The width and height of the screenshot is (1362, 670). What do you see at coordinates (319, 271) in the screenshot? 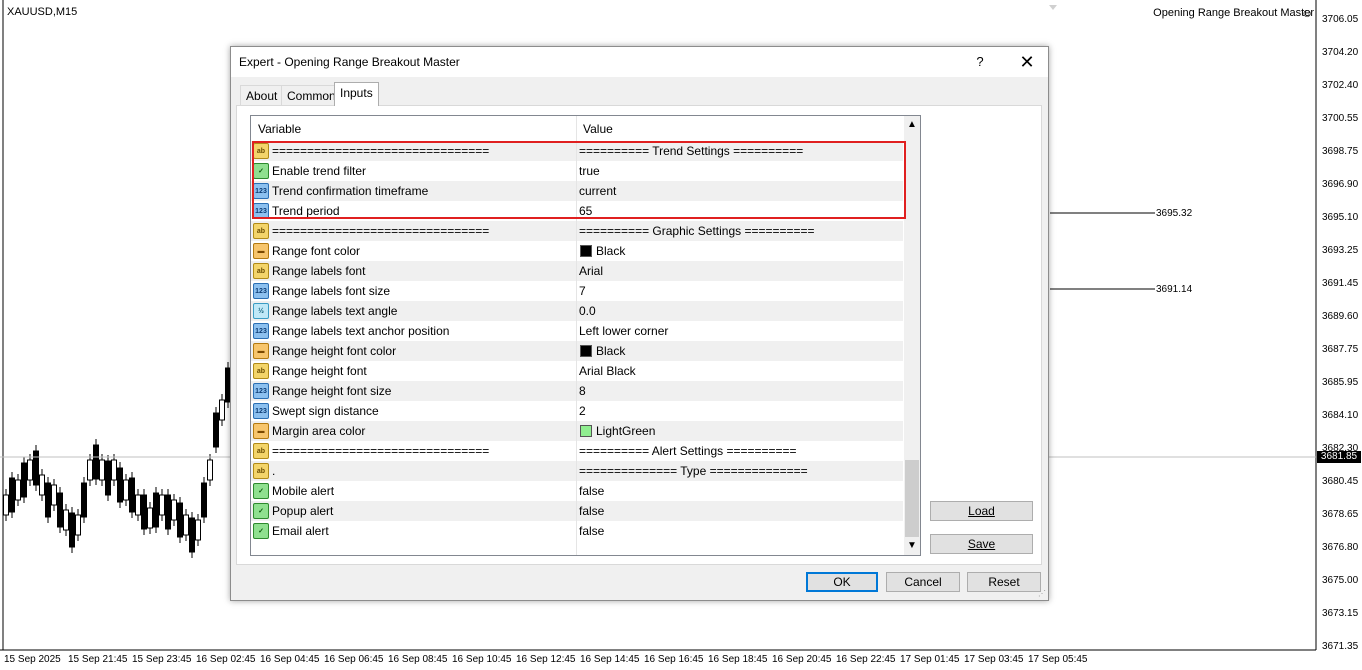
I see `variable-cell: Range labels font` at bounding box center [319, 271].